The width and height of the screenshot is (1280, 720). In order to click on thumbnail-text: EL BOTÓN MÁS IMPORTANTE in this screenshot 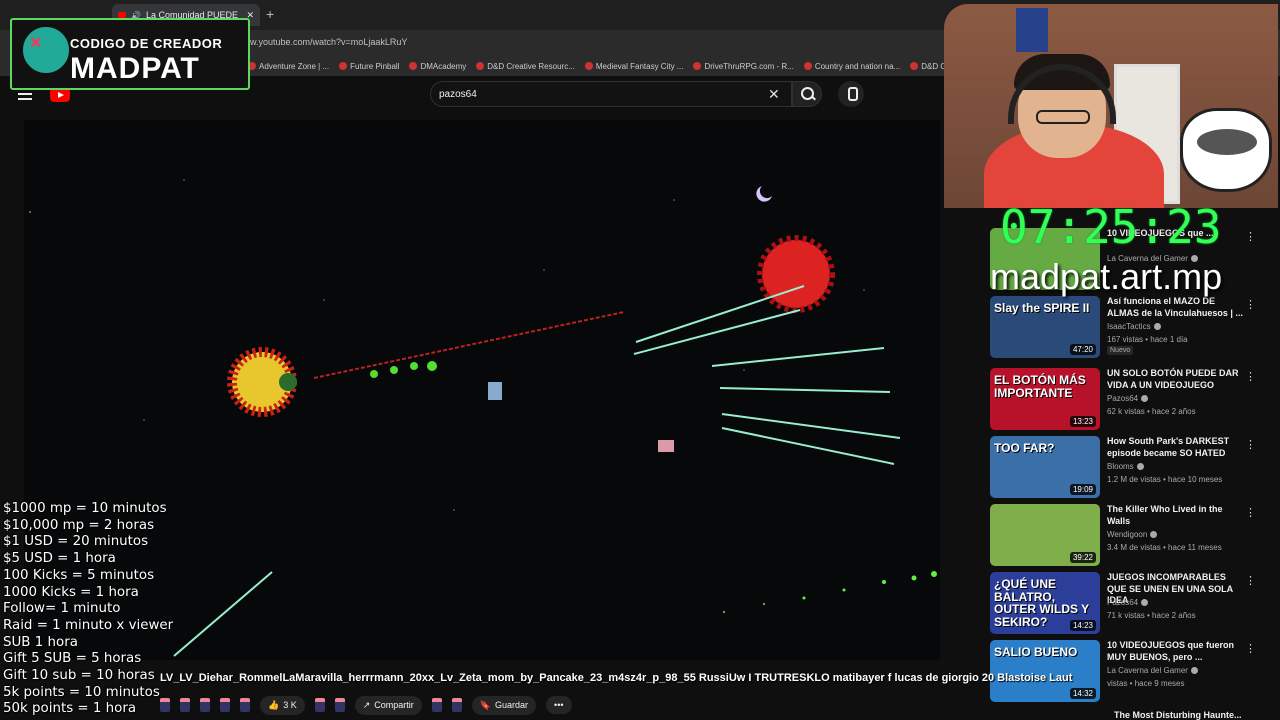, I will do `click(1040, 386)`.